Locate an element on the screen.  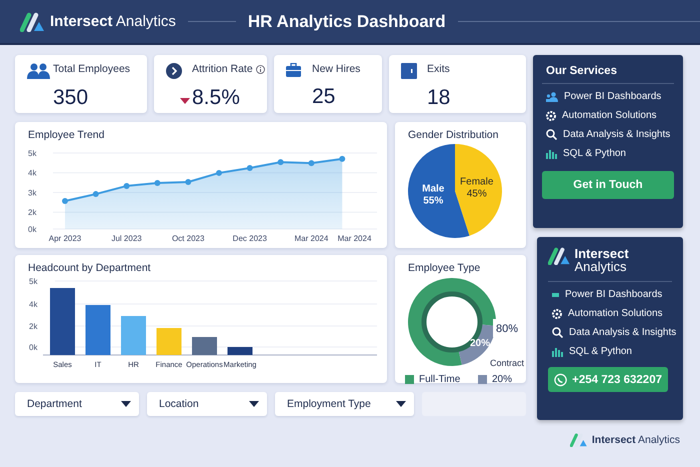
card-title: Headcount by Department is located at coordinates (89, 268).